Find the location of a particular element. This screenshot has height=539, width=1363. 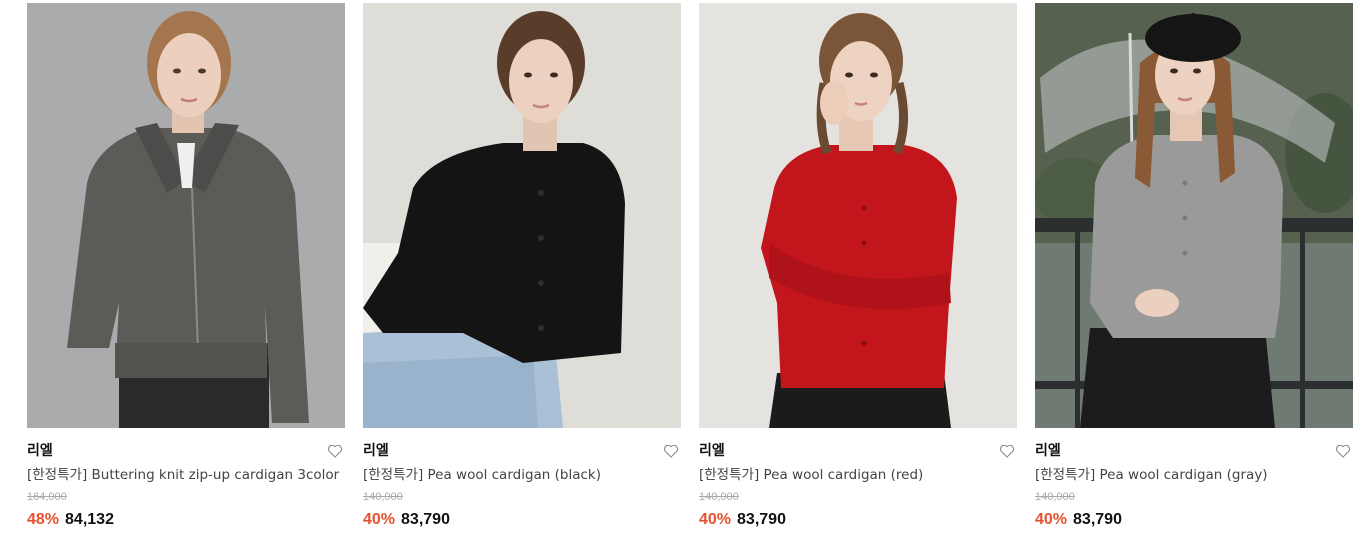

sale-price: 84,132 is located at coordinates (89, 519).